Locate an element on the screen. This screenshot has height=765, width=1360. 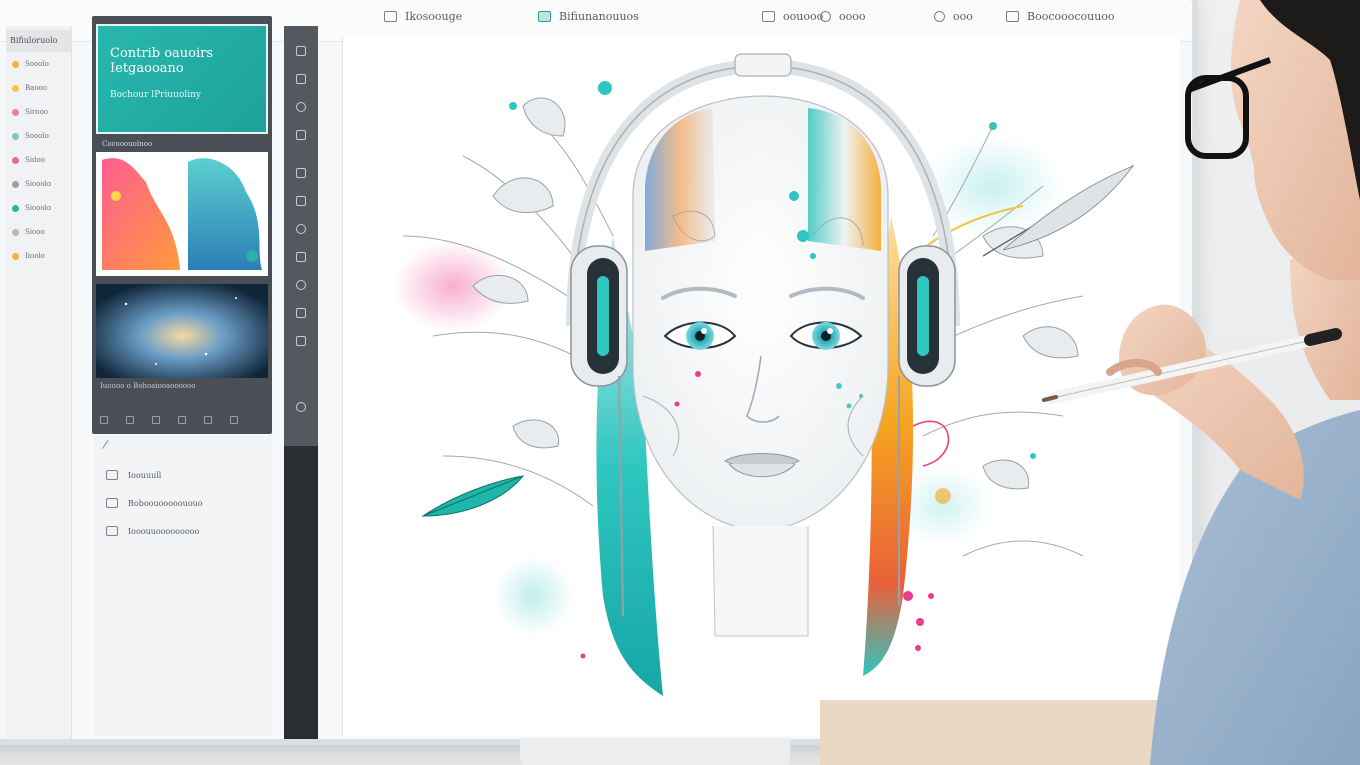
toolbar-item-label: ooo is located at coordinates (963, 16).